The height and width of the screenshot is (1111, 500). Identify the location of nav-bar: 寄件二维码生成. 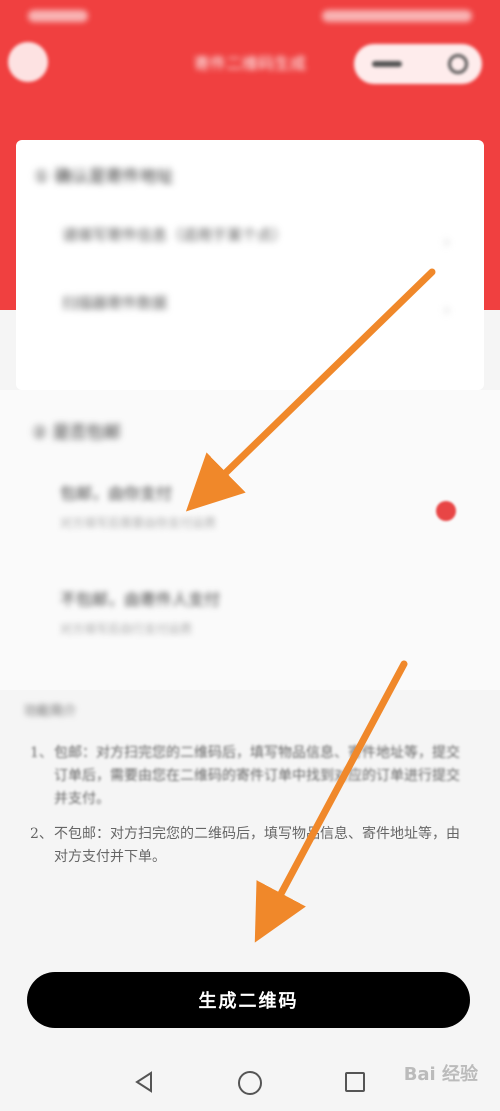
(250, 64).